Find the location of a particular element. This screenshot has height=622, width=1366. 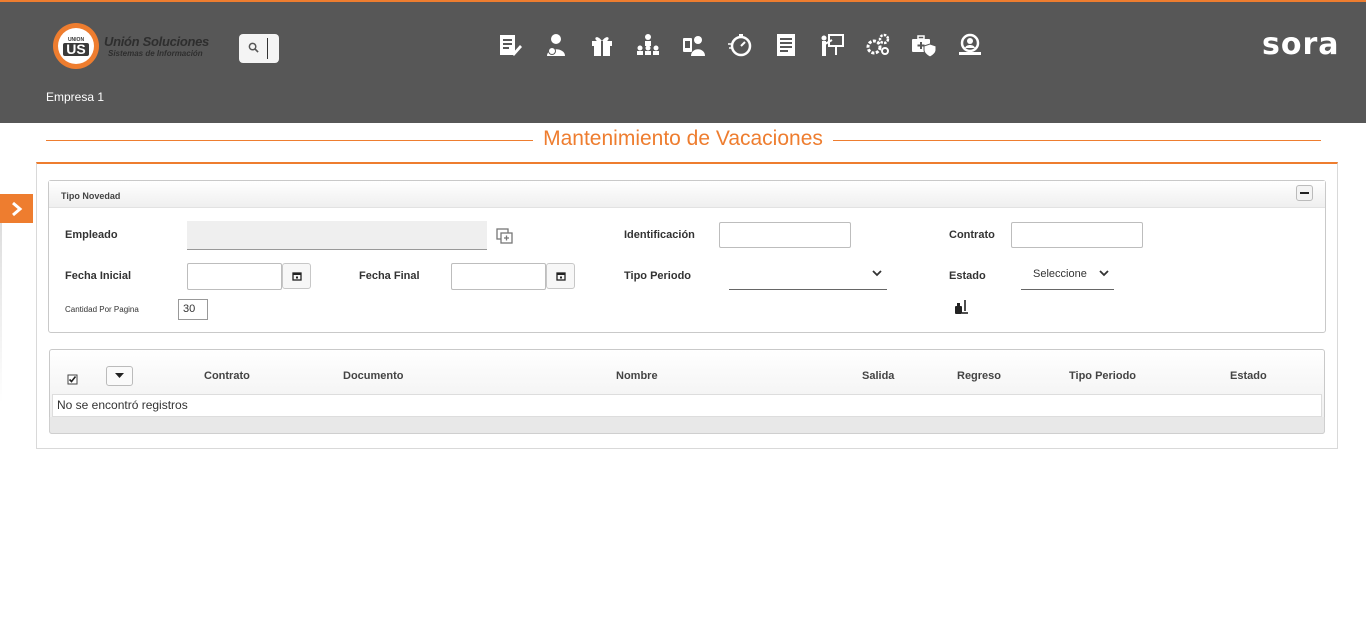

menu-search-button is located at coordinates (259, 48).